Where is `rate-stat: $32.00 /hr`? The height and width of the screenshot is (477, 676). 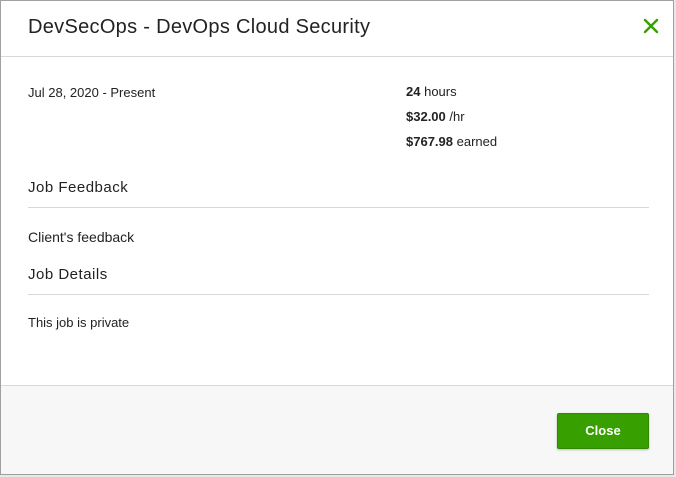 rate-stat: $32.00 /hr is located at coordinates (451, 122).